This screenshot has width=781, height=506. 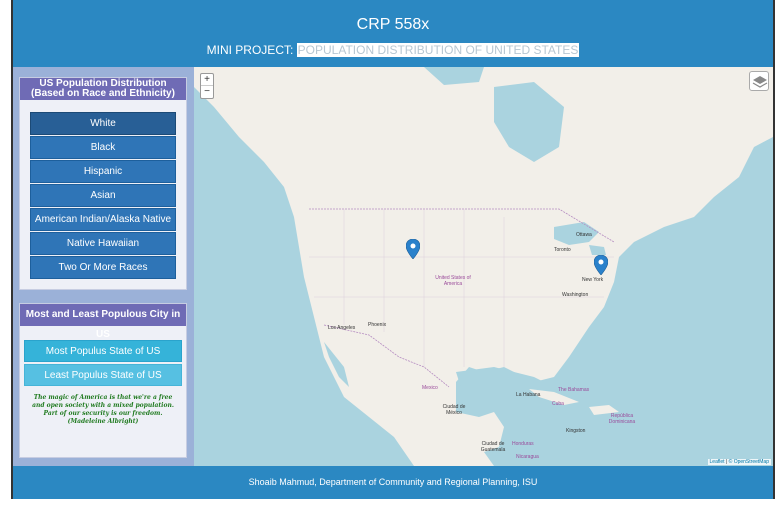 What do you see at coordinates (584, 235) in the screenshot?
I see `label-ottawa: Ottawa` at bounding box center [584, 235].